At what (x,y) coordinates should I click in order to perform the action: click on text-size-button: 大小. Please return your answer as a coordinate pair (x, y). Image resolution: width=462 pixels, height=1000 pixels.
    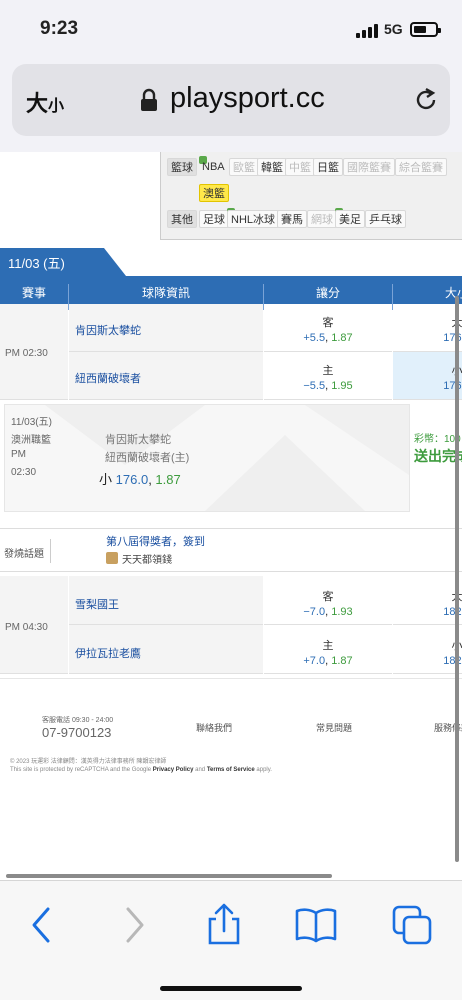
    Looking at the image, I should click on (45, 102).